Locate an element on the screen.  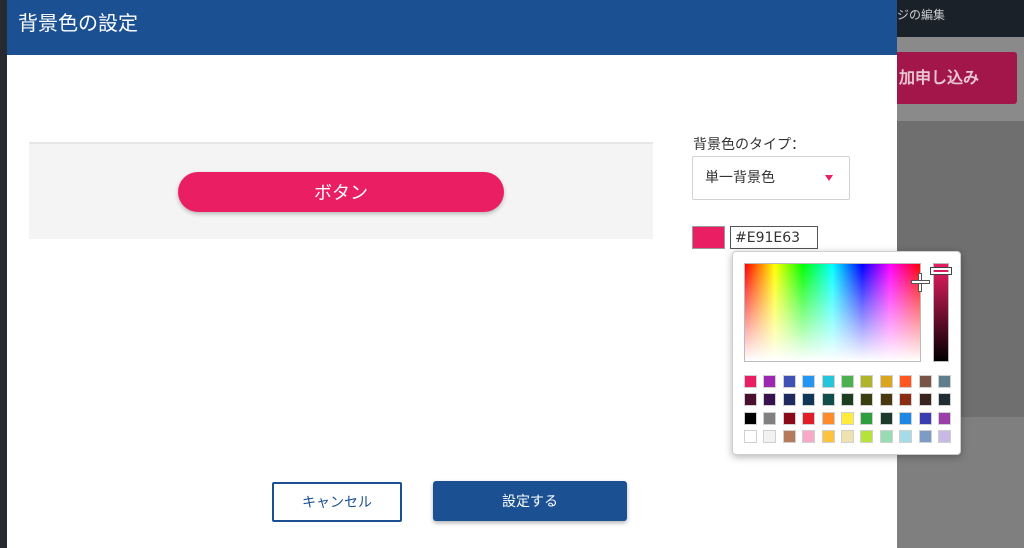
confirm-button: 設定する is located at coordinates (530, 501).